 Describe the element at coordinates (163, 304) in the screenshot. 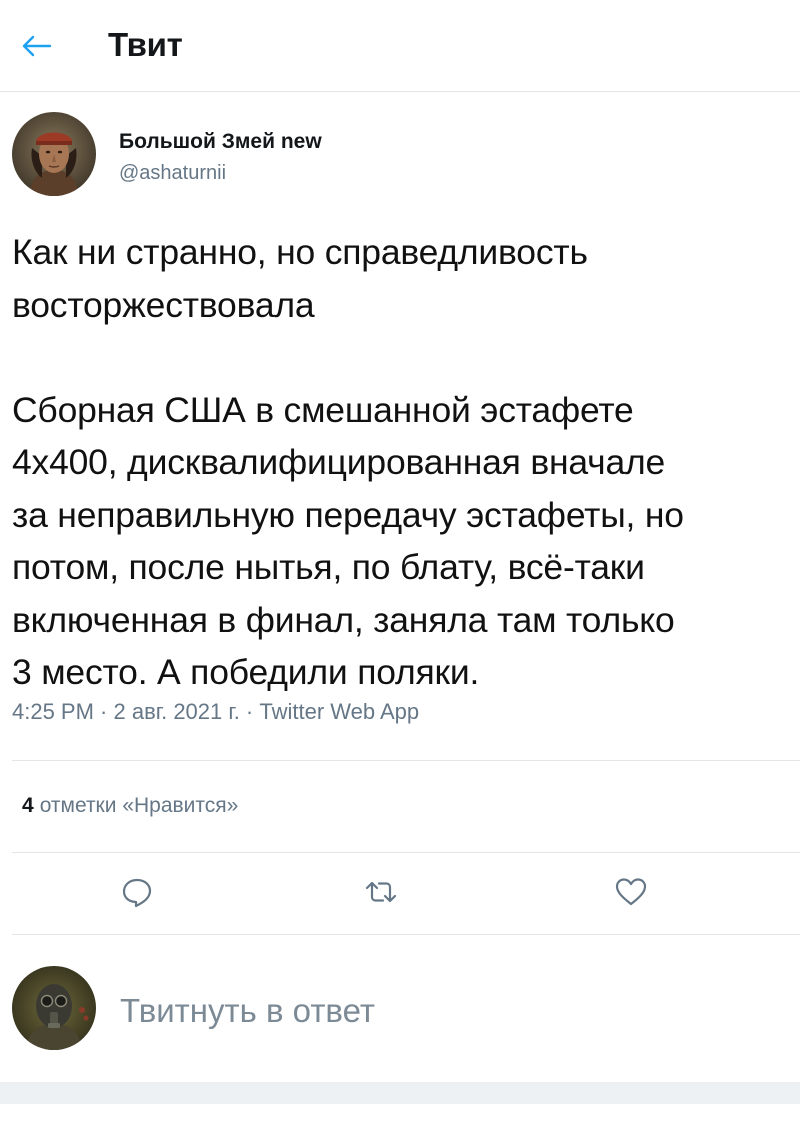

I see `tweet-line: восторжествовала` at that location.